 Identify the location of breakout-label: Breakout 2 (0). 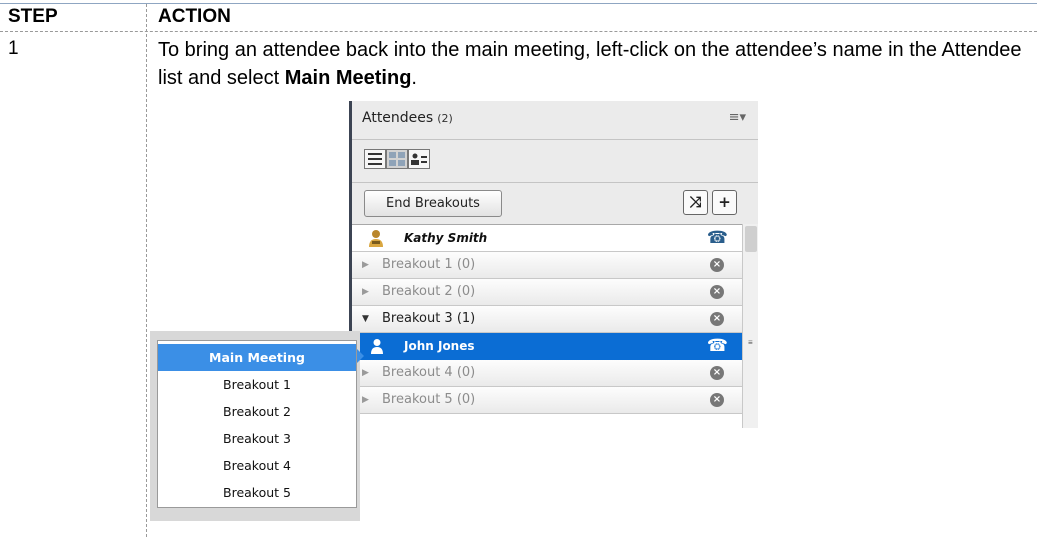
(429, 291).